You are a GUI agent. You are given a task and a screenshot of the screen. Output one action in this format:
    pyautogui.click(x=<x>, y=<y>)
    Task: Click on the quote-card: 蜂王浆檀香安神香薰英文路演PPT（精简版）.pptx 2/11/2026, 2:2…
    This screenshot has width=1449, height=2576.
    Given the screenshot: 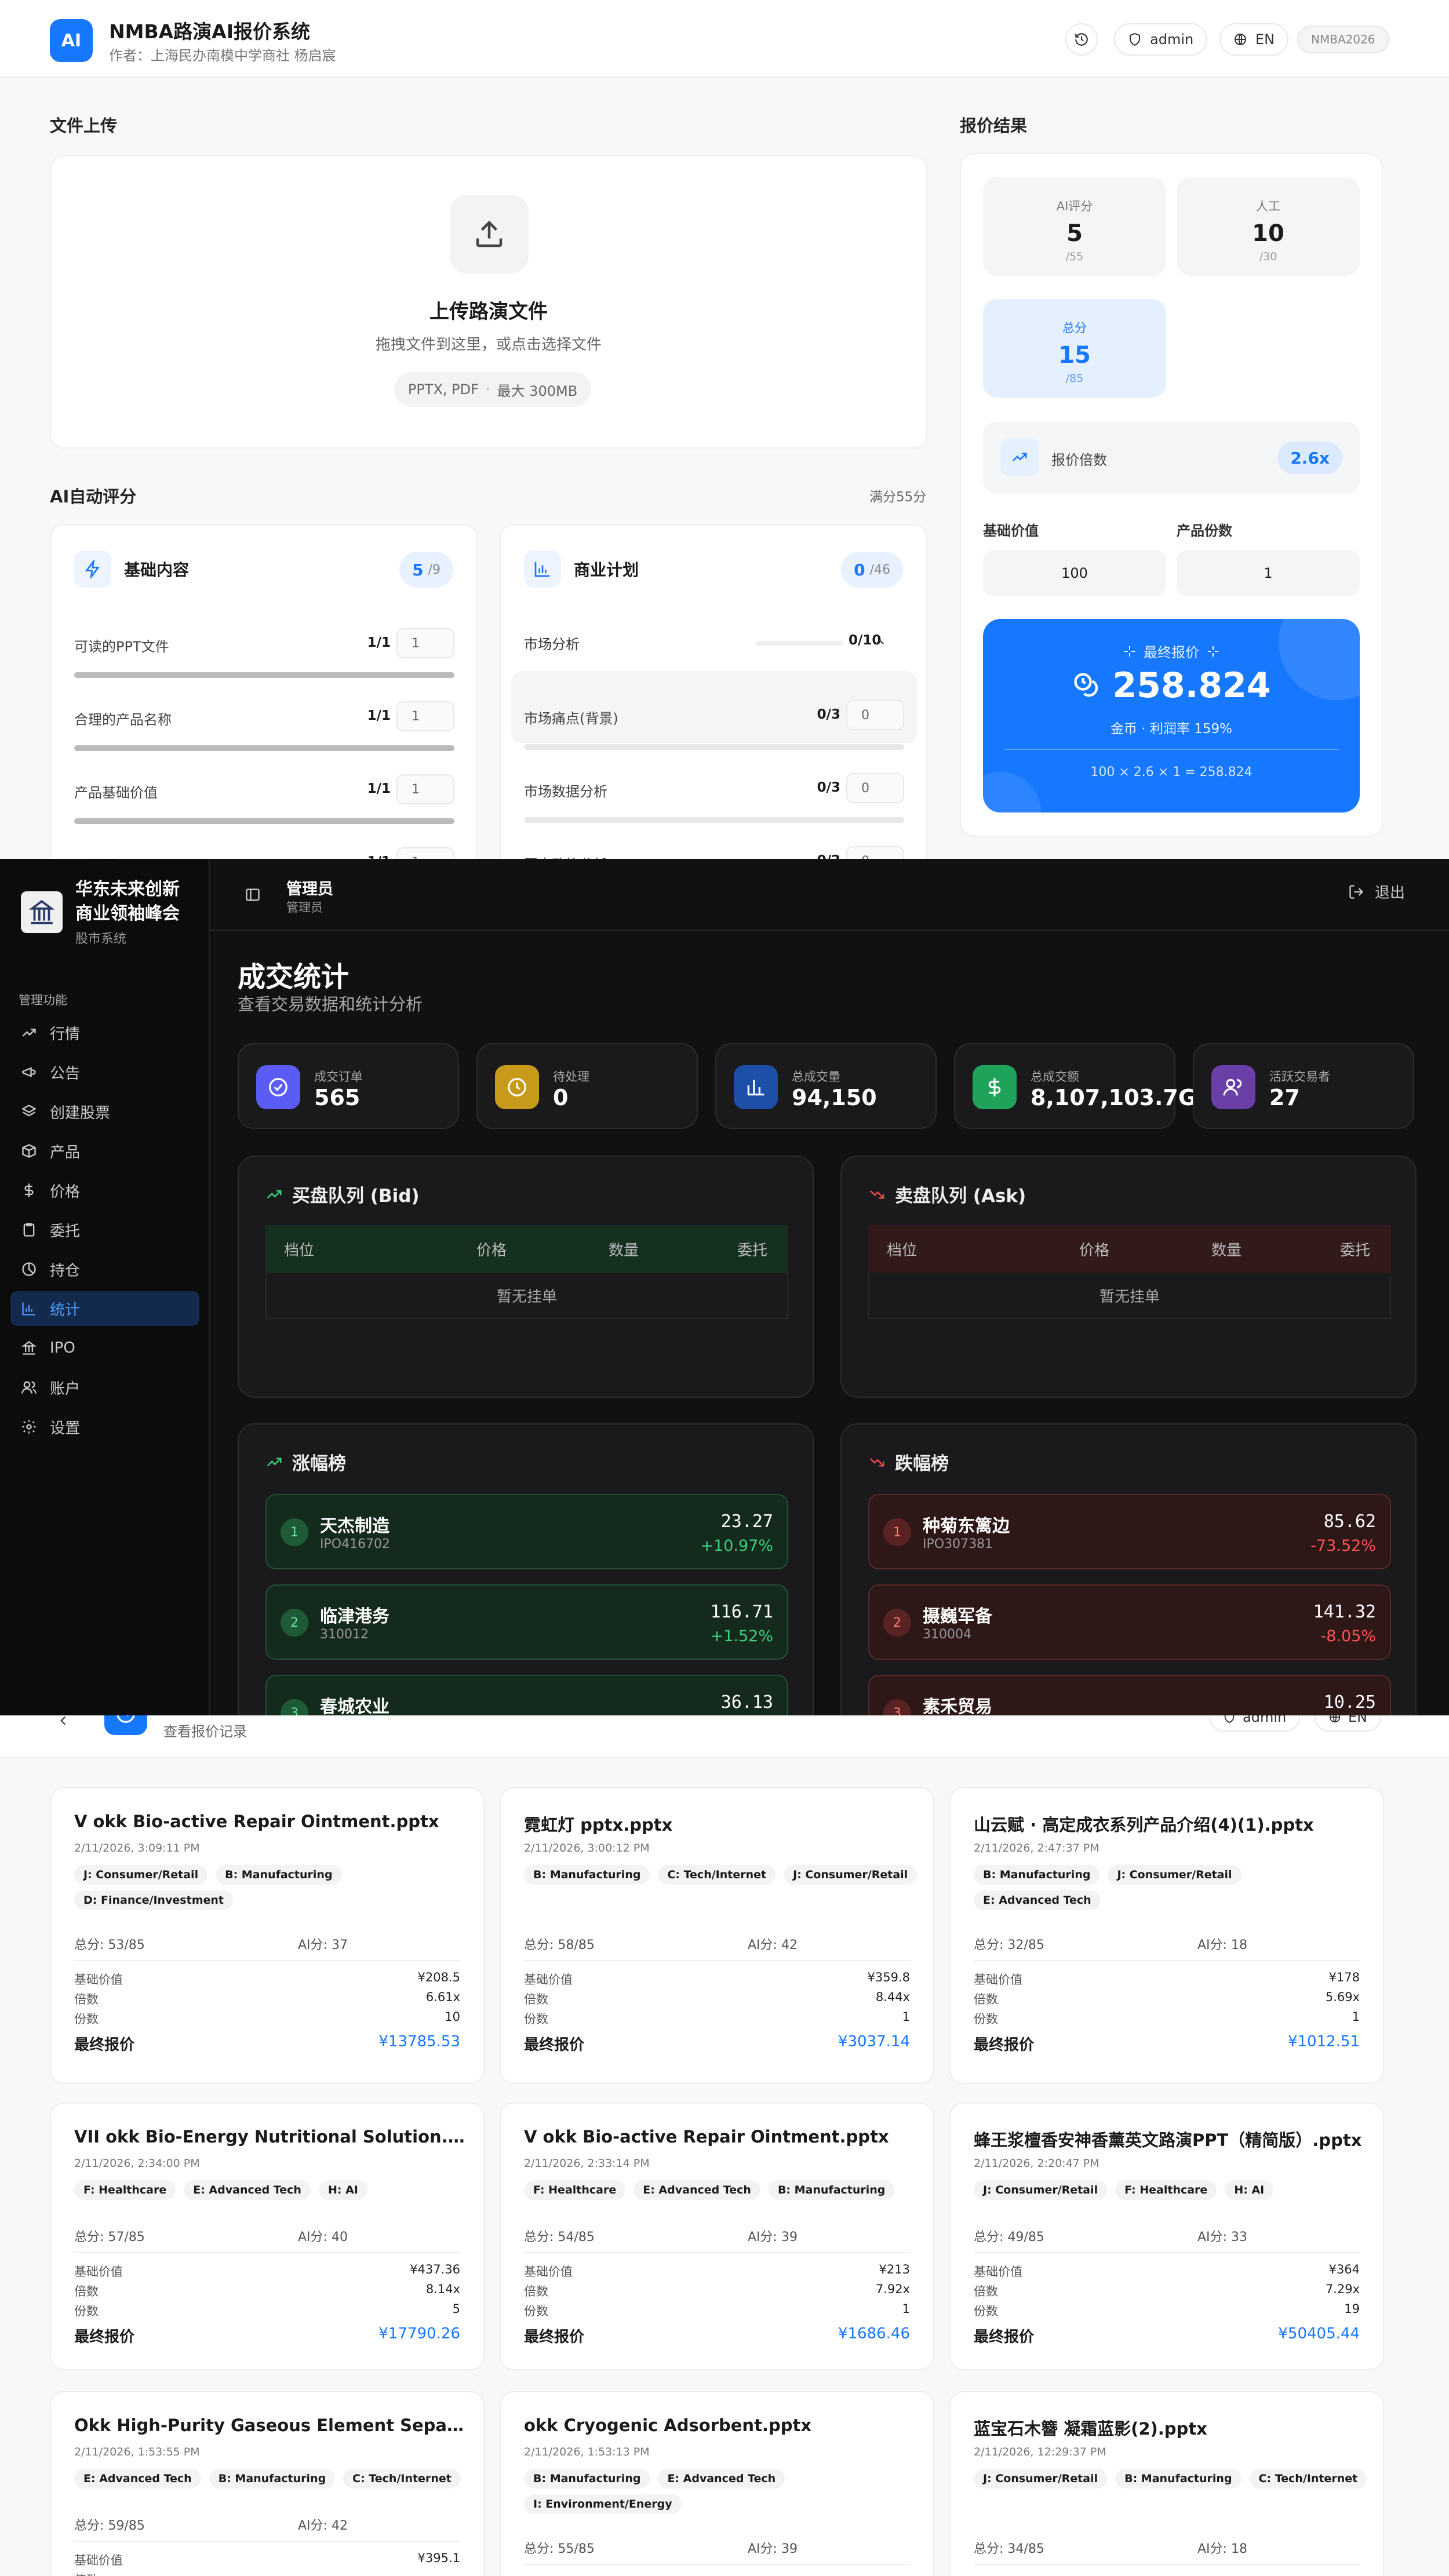 What is the action you would take?
    pyautogui.click(x=1166, y=2236)
    